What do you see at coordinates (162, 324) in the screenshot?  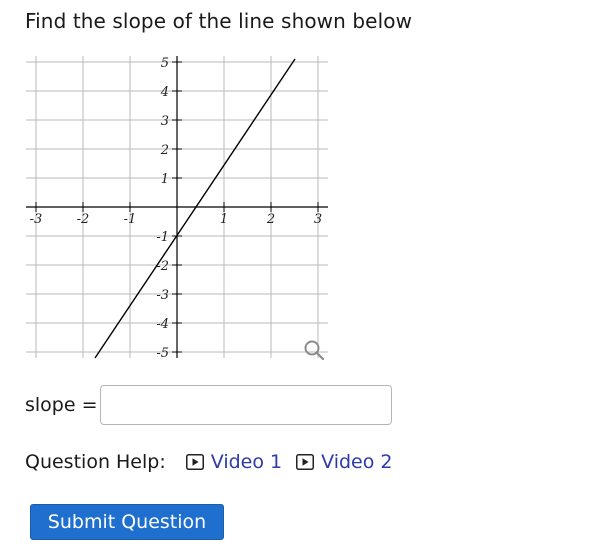 I see `y-tick-label: -4` at bounding box center [162, 324].